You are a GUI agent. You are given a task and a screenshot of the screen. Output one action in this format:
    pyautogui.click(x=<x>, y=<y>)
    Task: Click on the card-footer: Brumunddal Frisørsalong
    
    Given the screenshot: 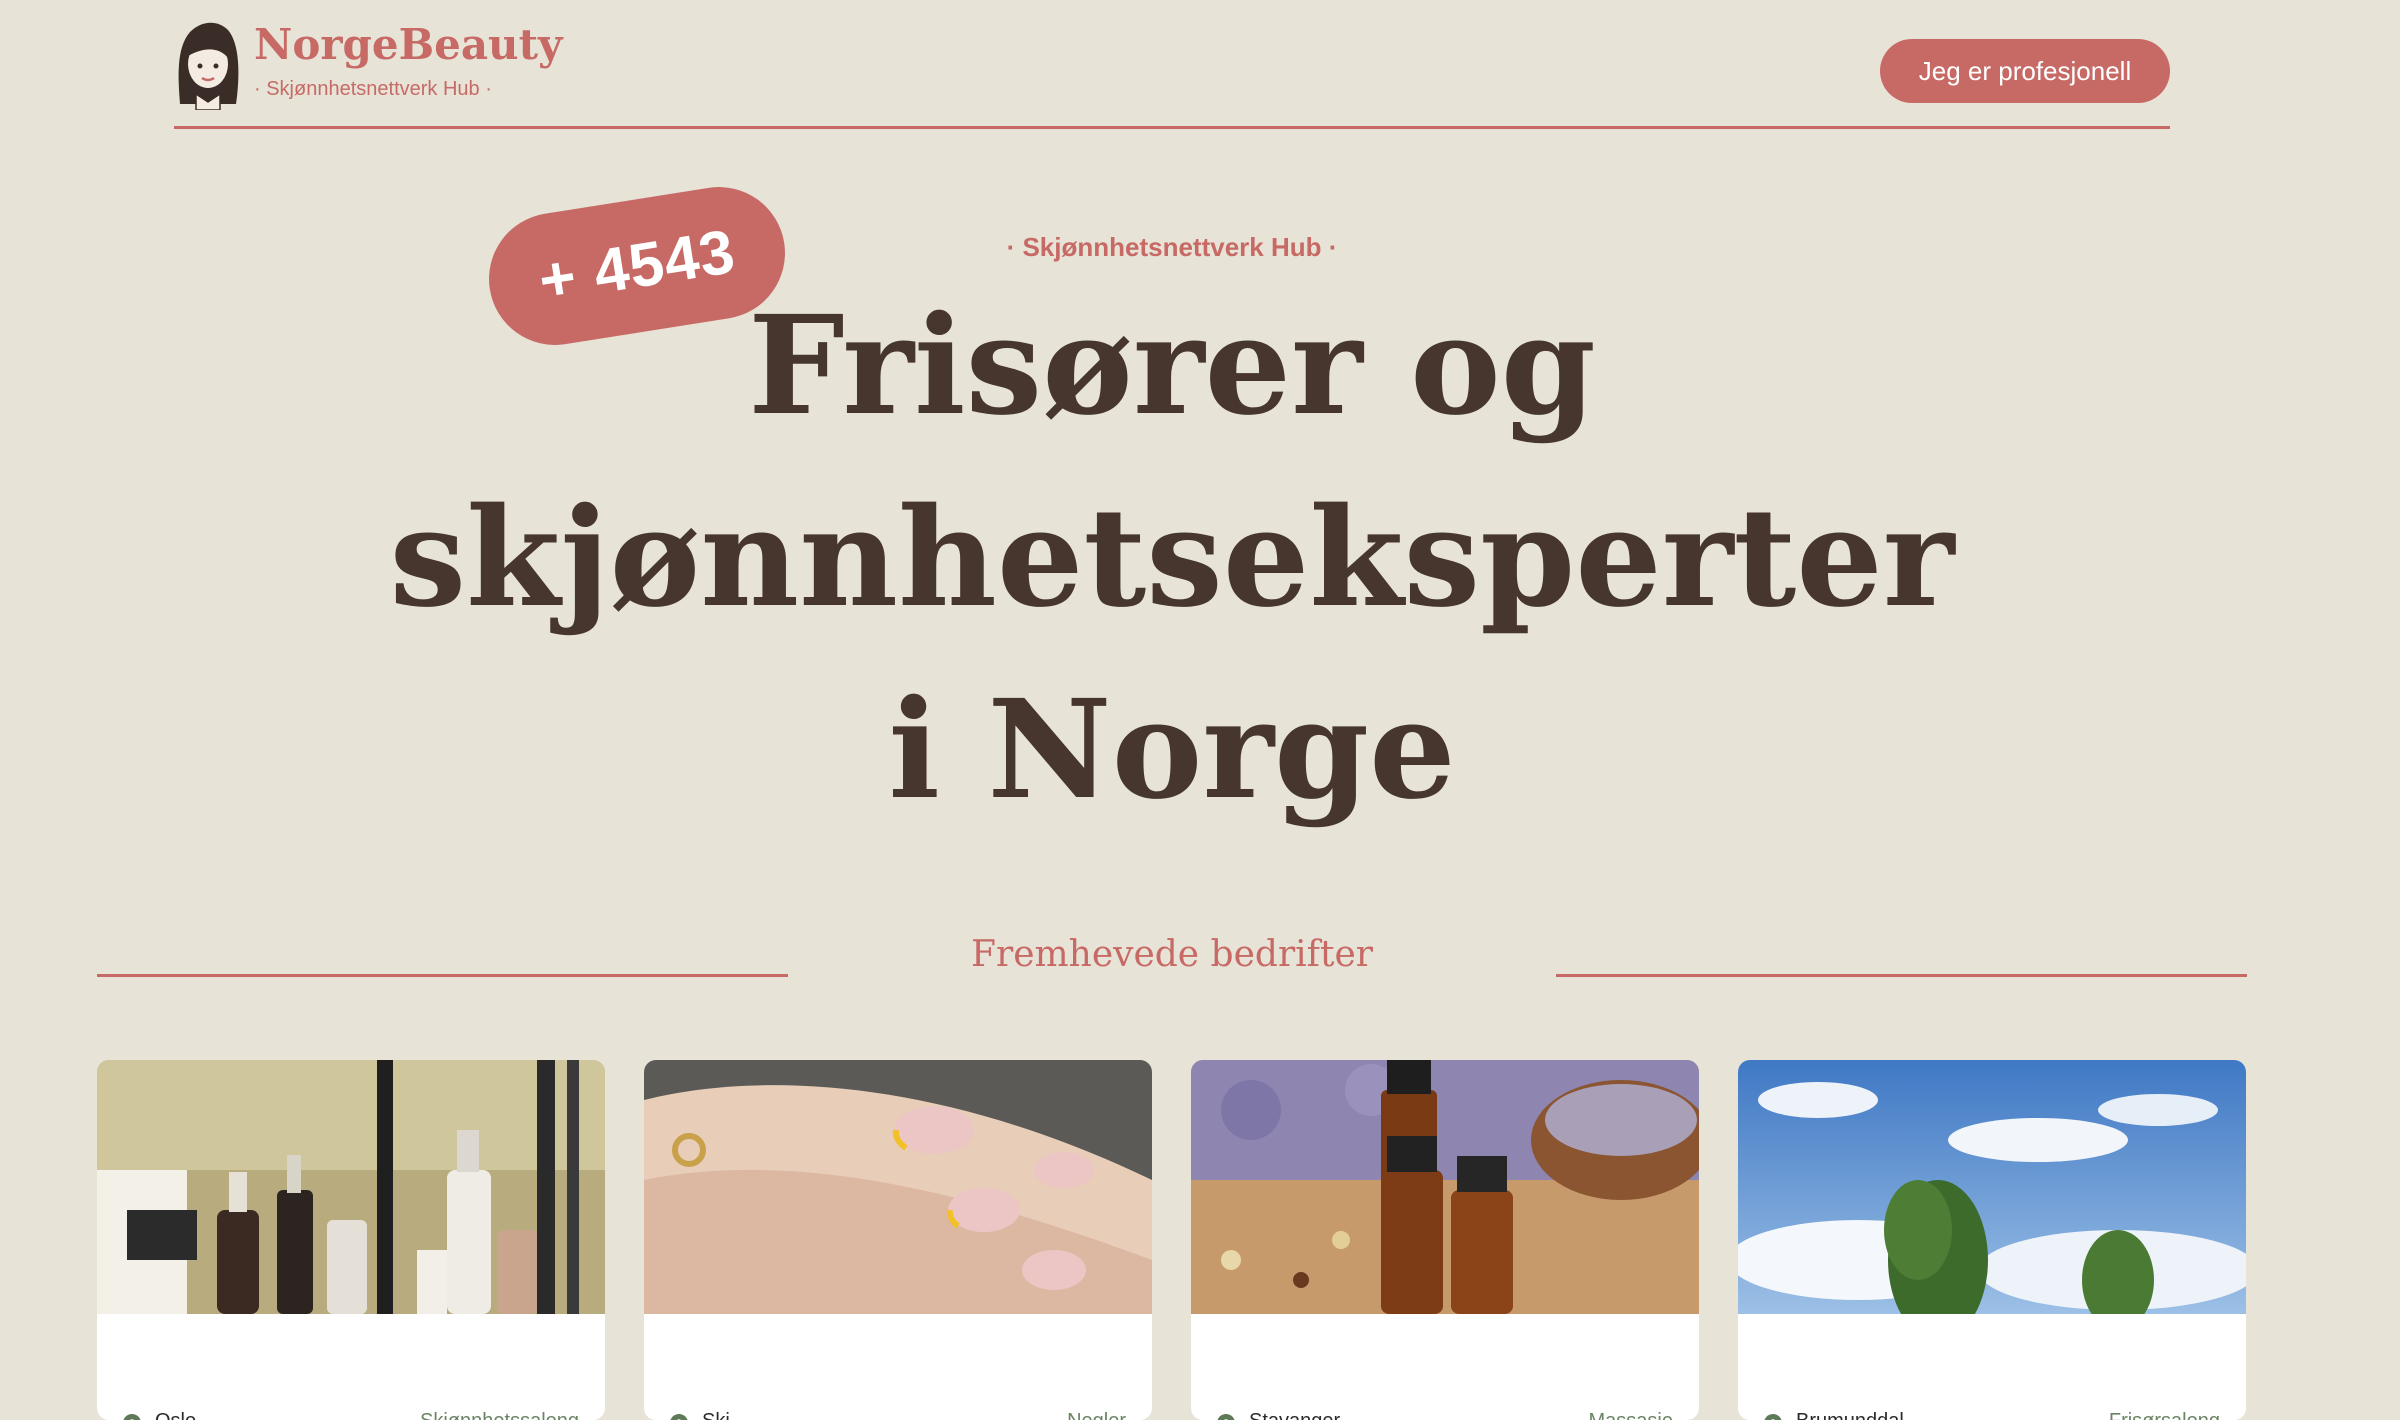 What is the action you would take?
    pyautogui.click(x=1992, y=1367)
    